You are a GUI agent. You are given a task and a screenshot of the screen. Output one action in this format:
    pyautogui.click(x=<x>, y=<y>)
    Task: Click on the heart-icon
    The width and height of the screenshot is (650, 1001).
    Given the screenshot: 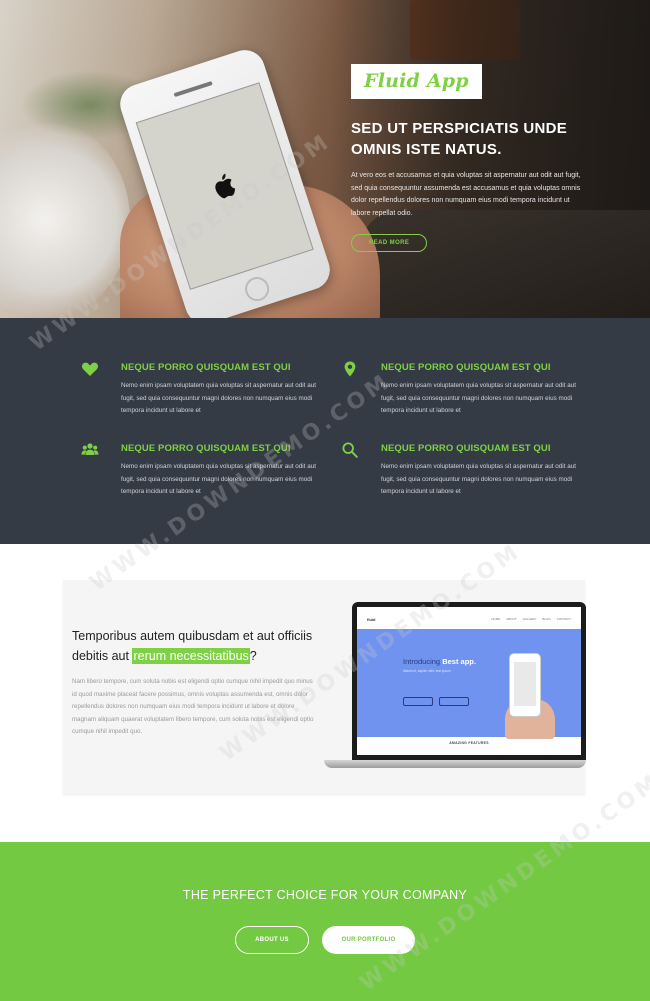 What is the action you would take?
    pyautogui.click(x=90, y=369)
    